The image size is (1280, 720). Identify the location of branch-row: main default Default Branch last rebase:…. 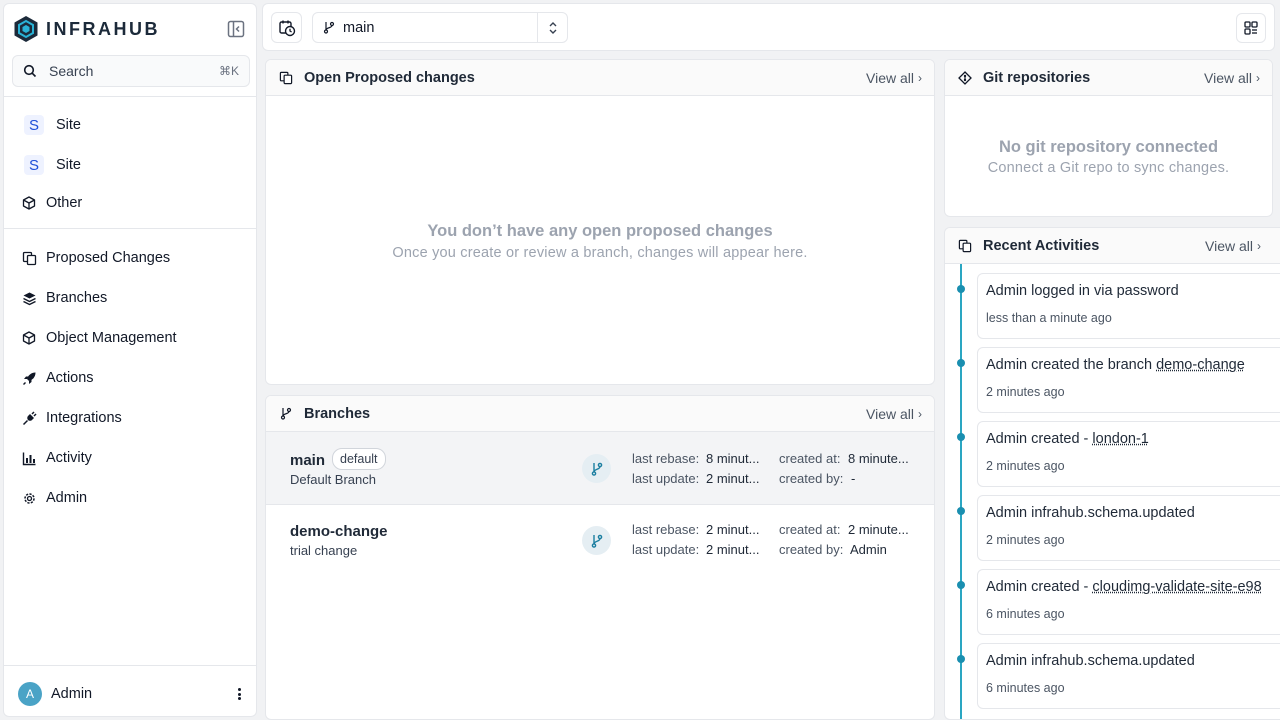
(600, 468).